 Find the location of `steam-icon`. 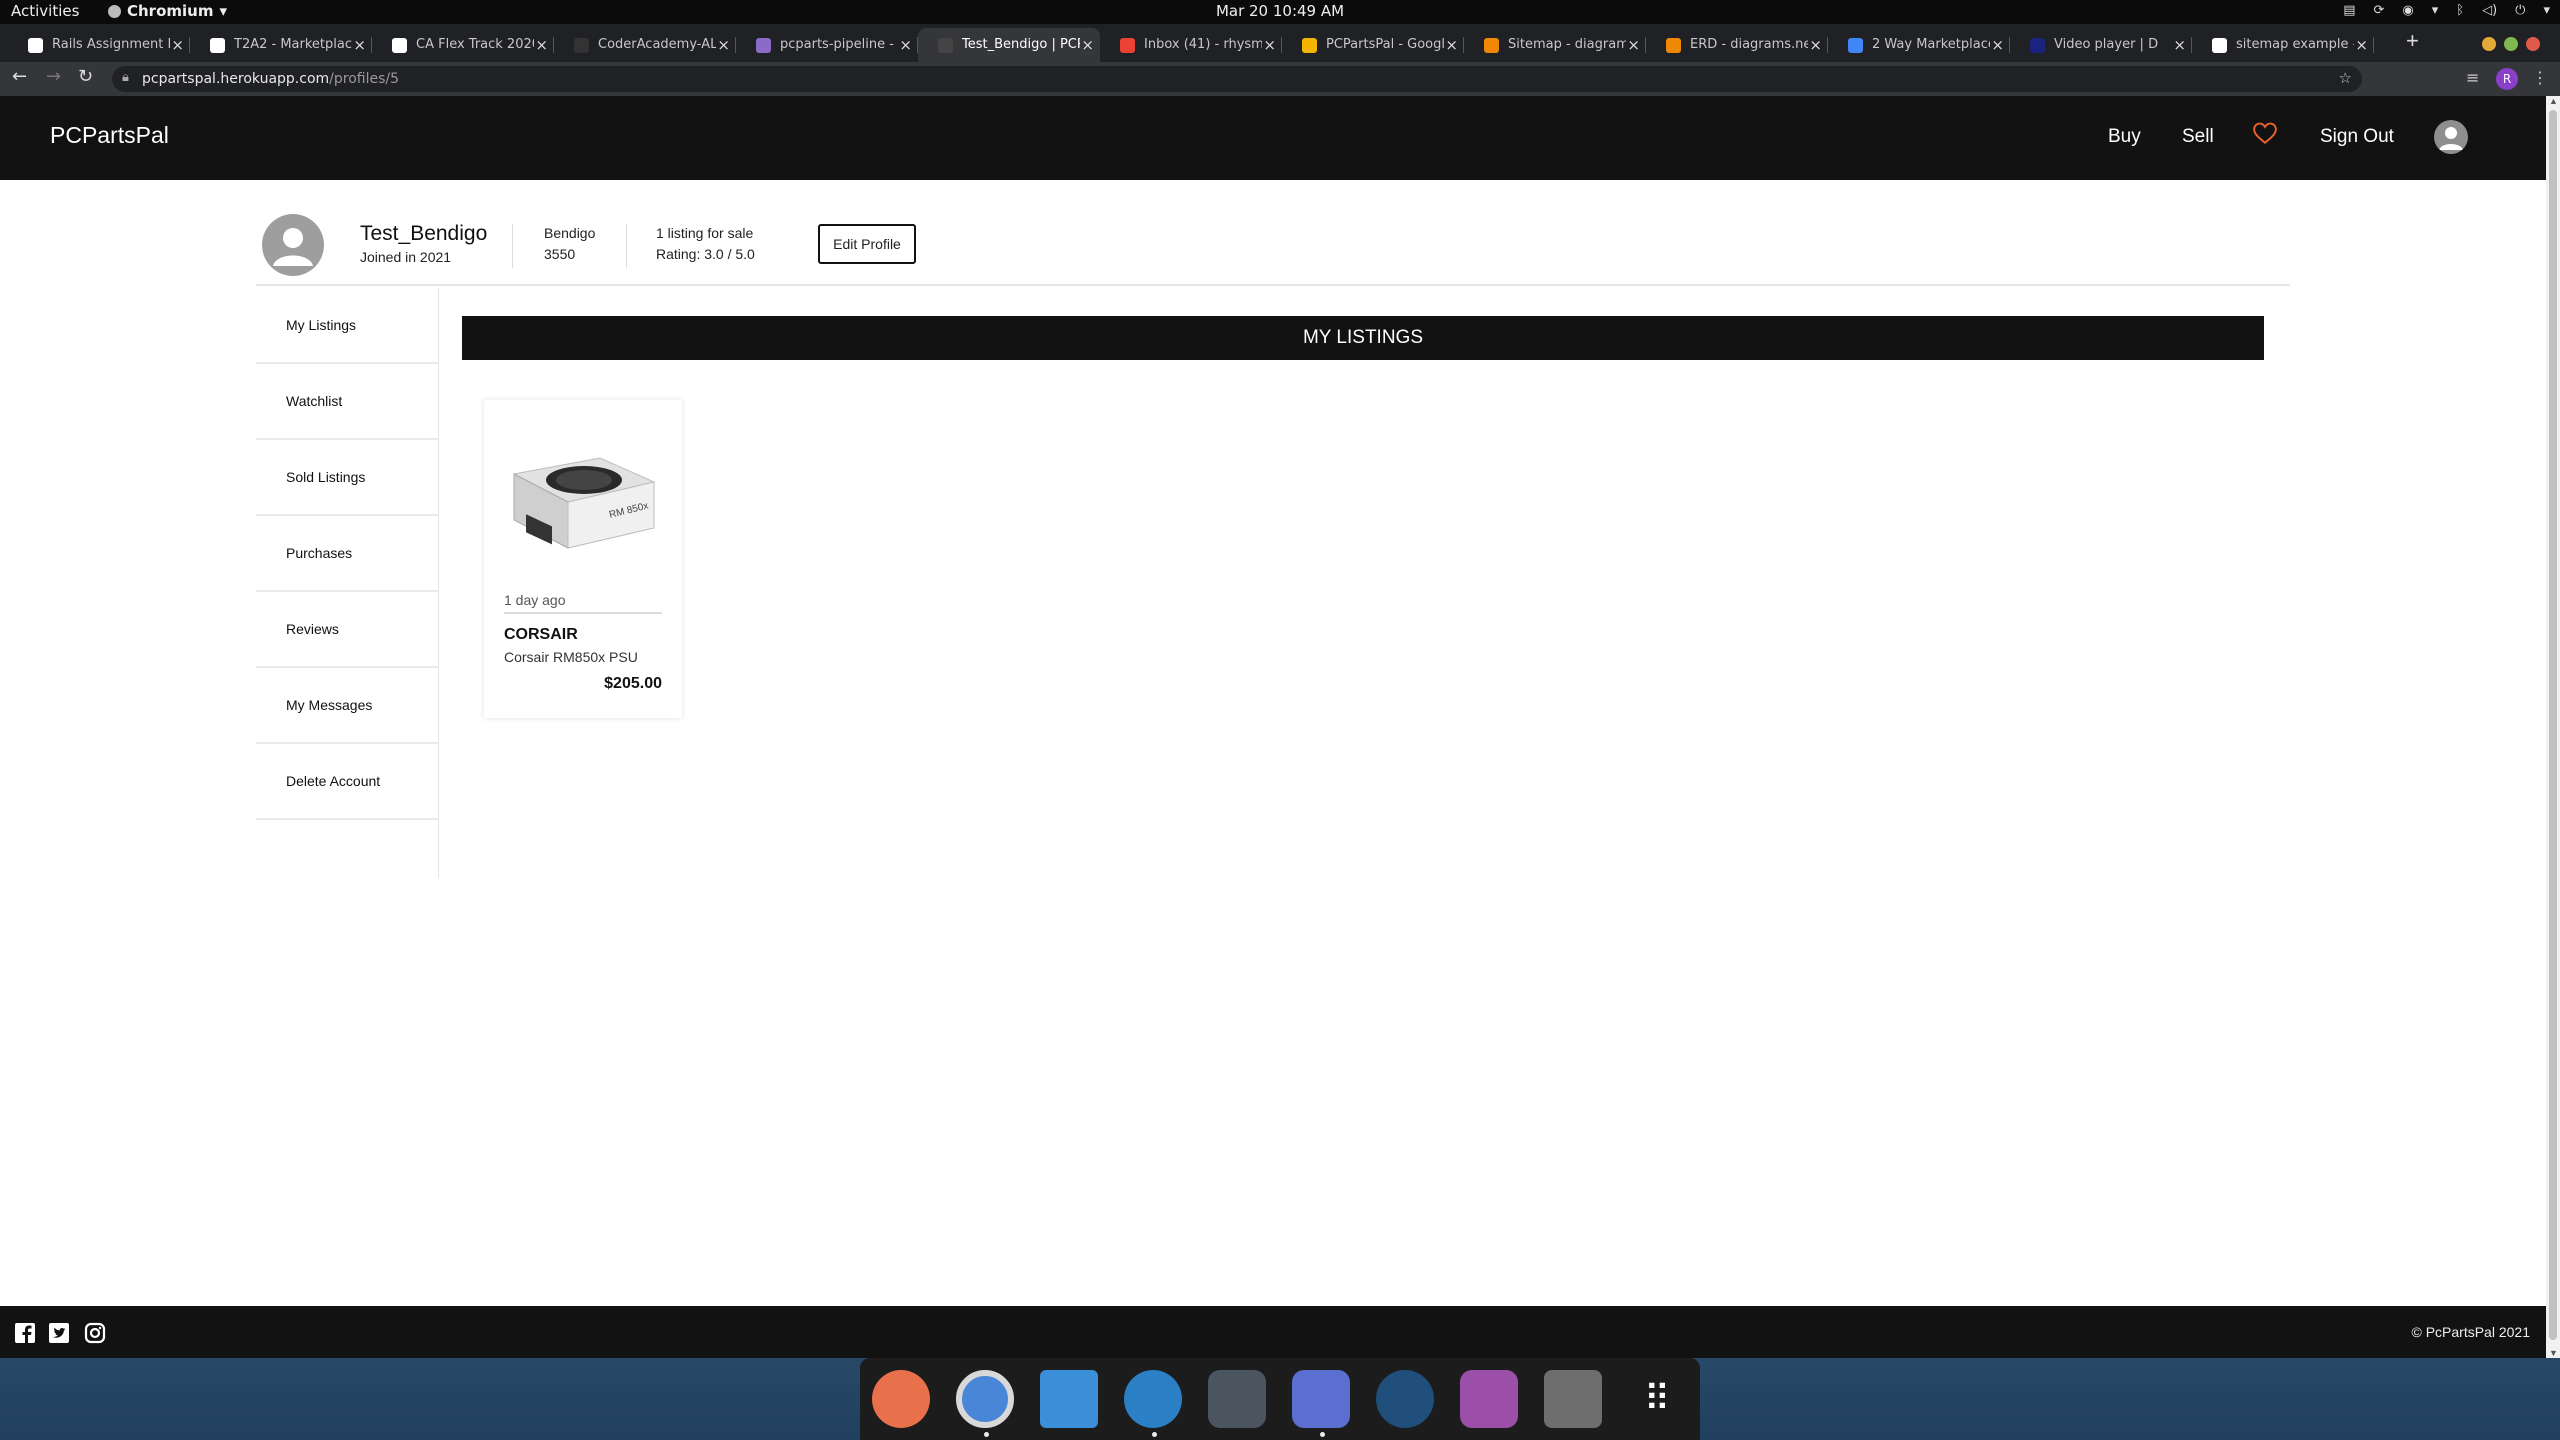

steam-icon is located at coordinates (1405, 1399).